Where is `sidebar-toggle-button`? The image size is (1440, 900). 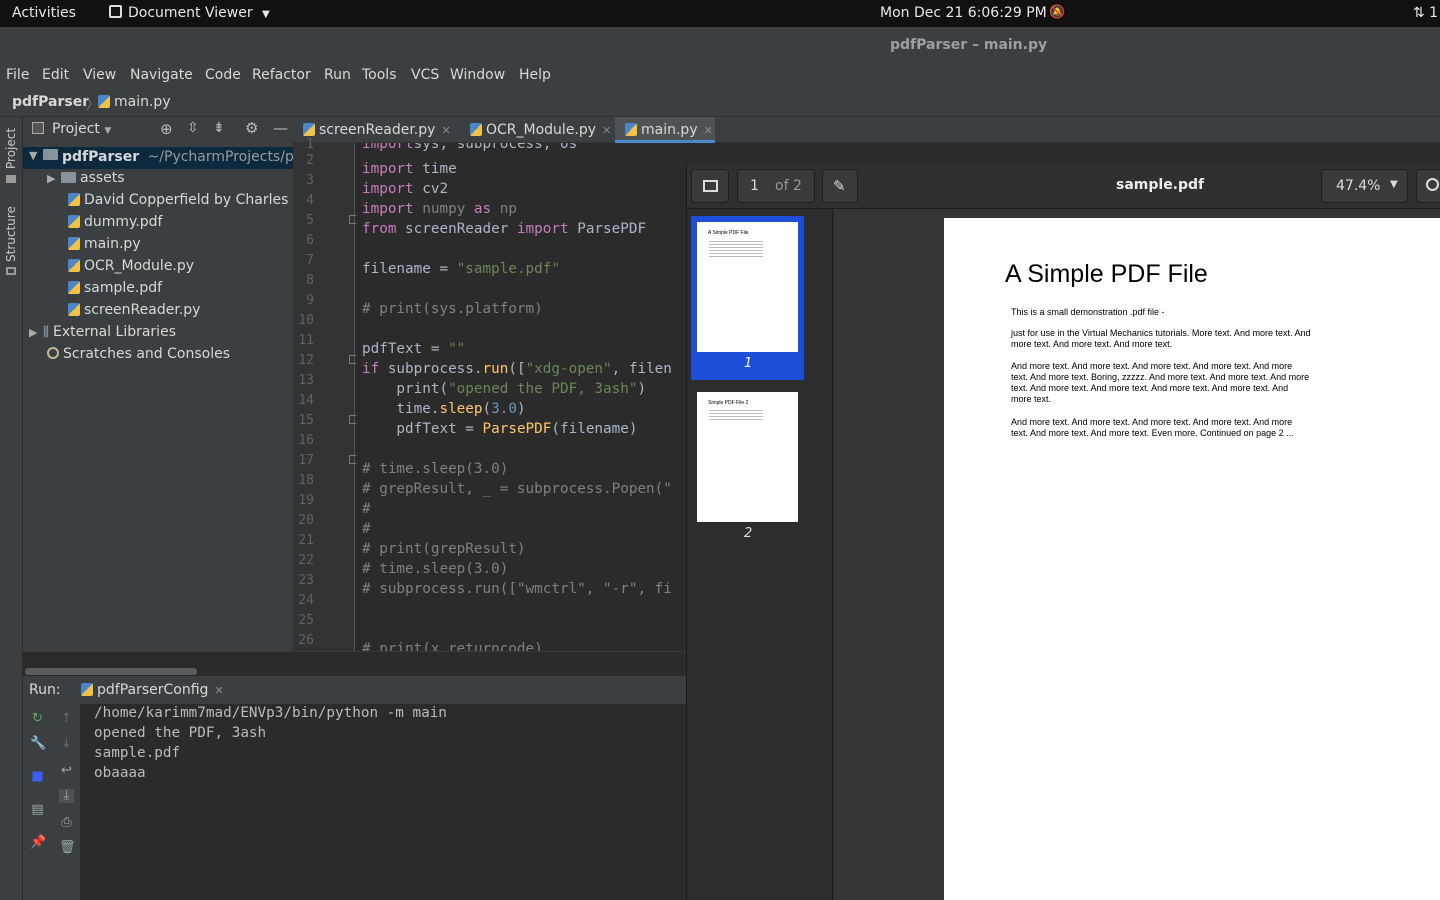
sidebar-toggle-button is located at coordinates (710, 186).